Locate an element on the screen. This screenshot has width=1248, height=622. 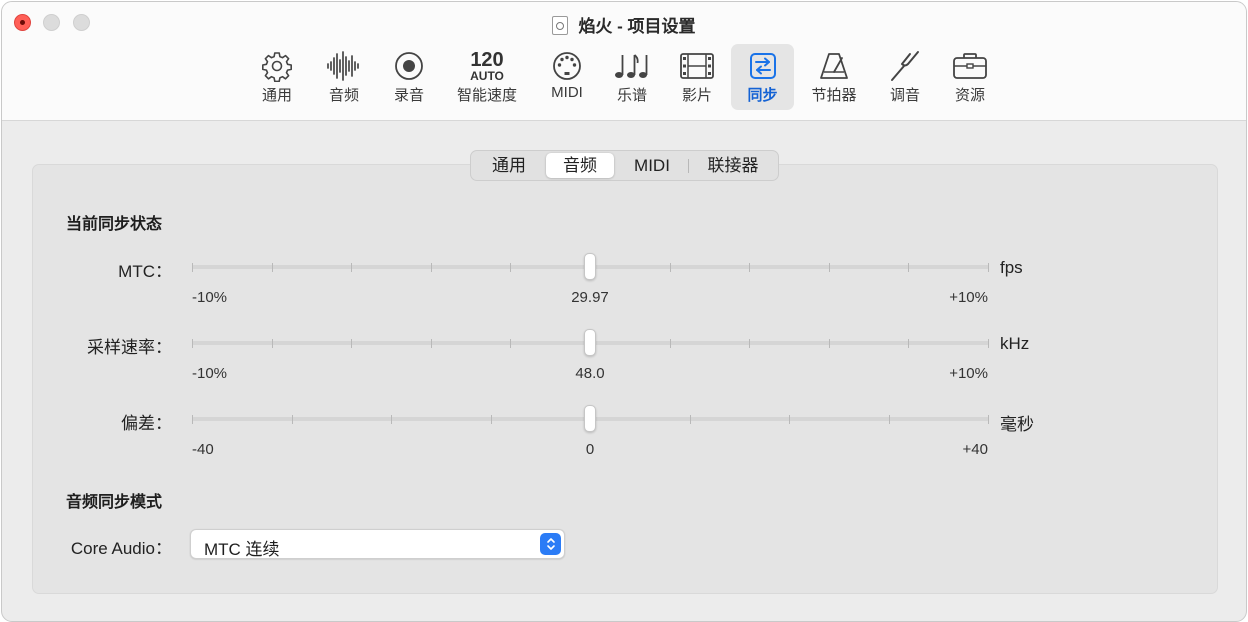
mtc-max-label: +10% is located at coordinates (968, 297).